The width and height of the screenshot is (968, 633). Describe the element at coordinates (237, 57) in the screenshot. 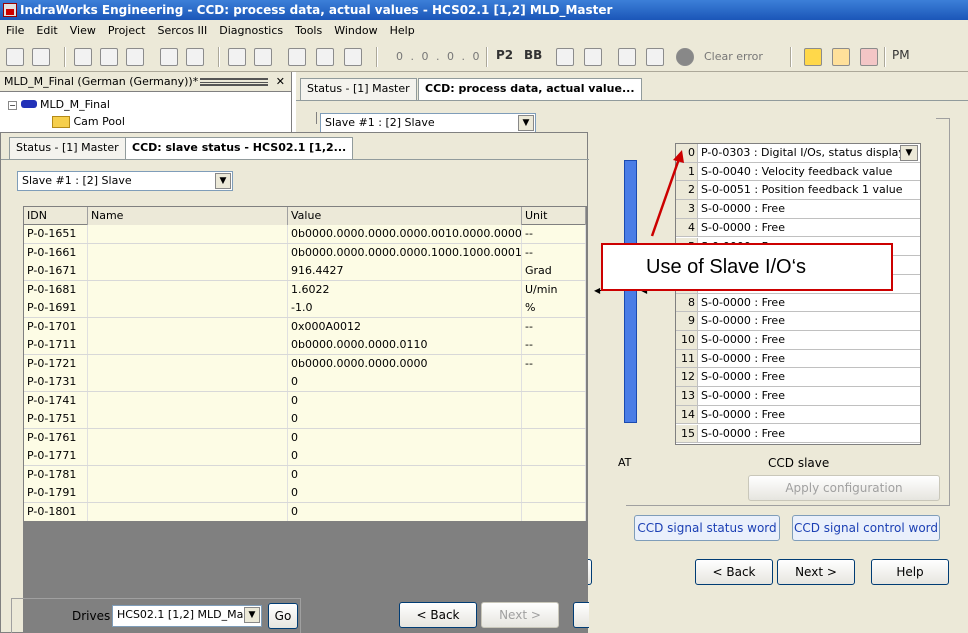

I see `online-icon` at that location.